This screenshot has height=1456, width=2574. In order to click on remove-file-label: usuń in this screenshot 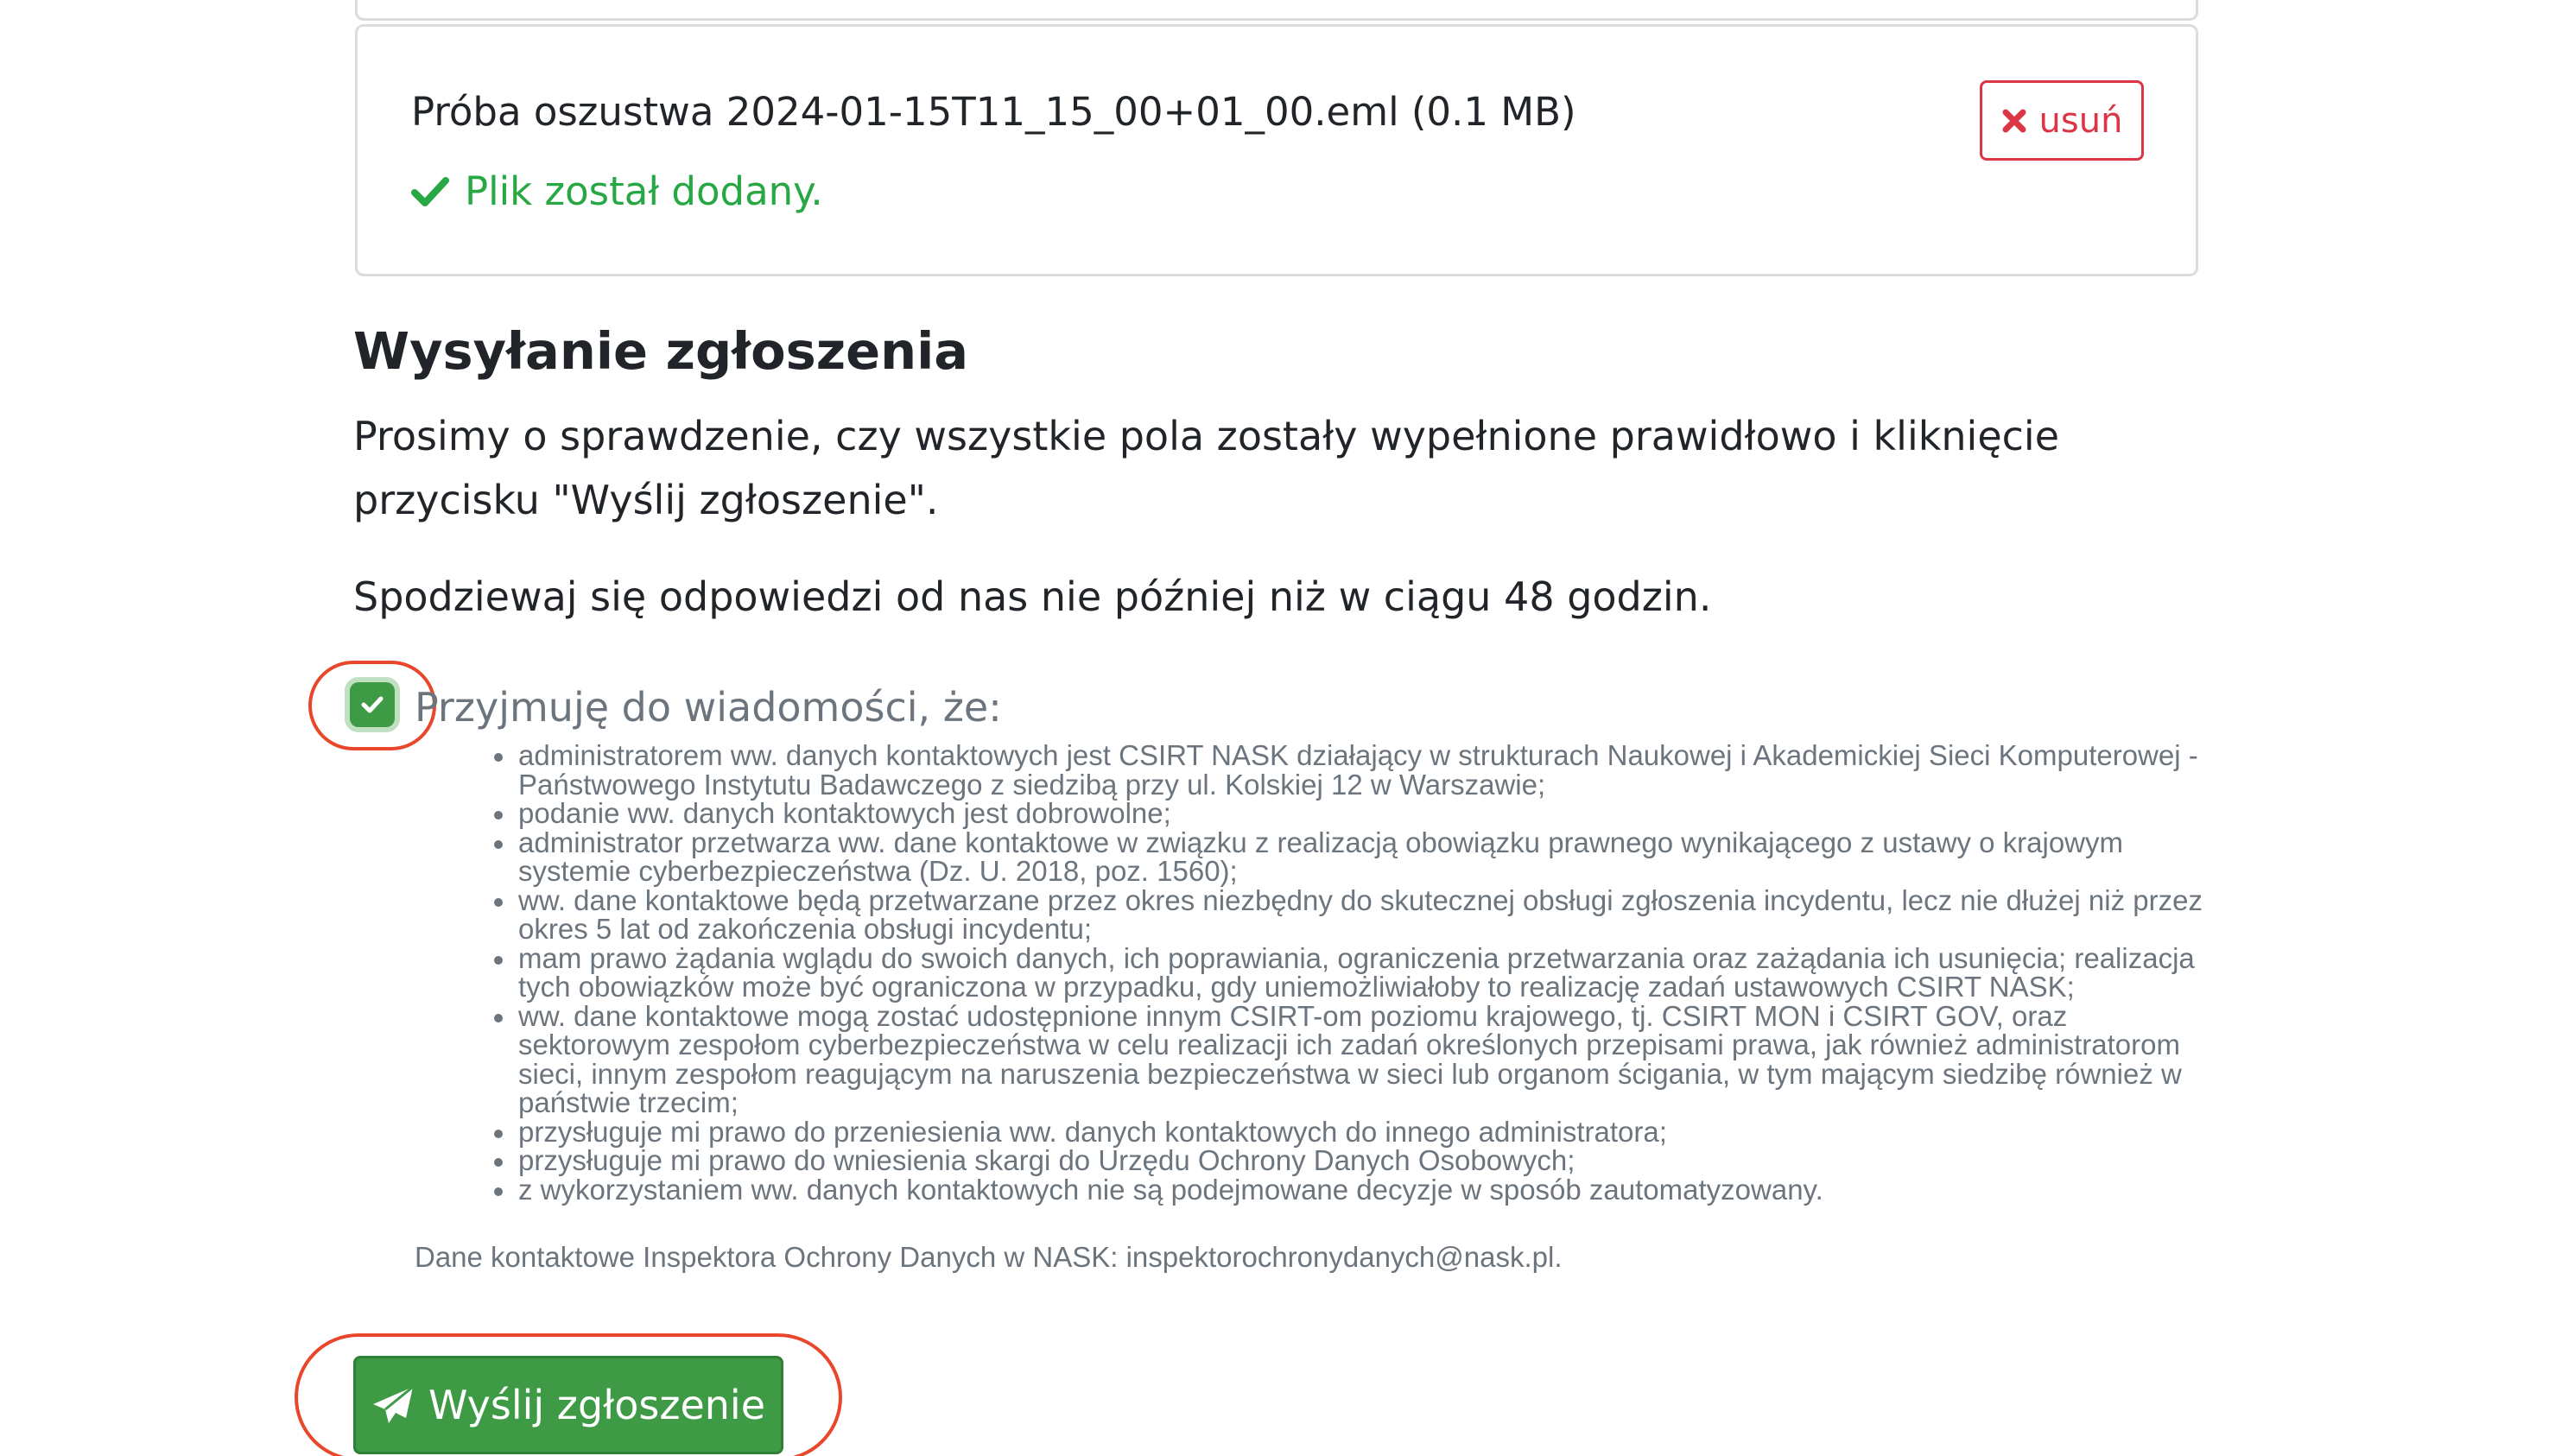, I will do `click(2080, 120)`.